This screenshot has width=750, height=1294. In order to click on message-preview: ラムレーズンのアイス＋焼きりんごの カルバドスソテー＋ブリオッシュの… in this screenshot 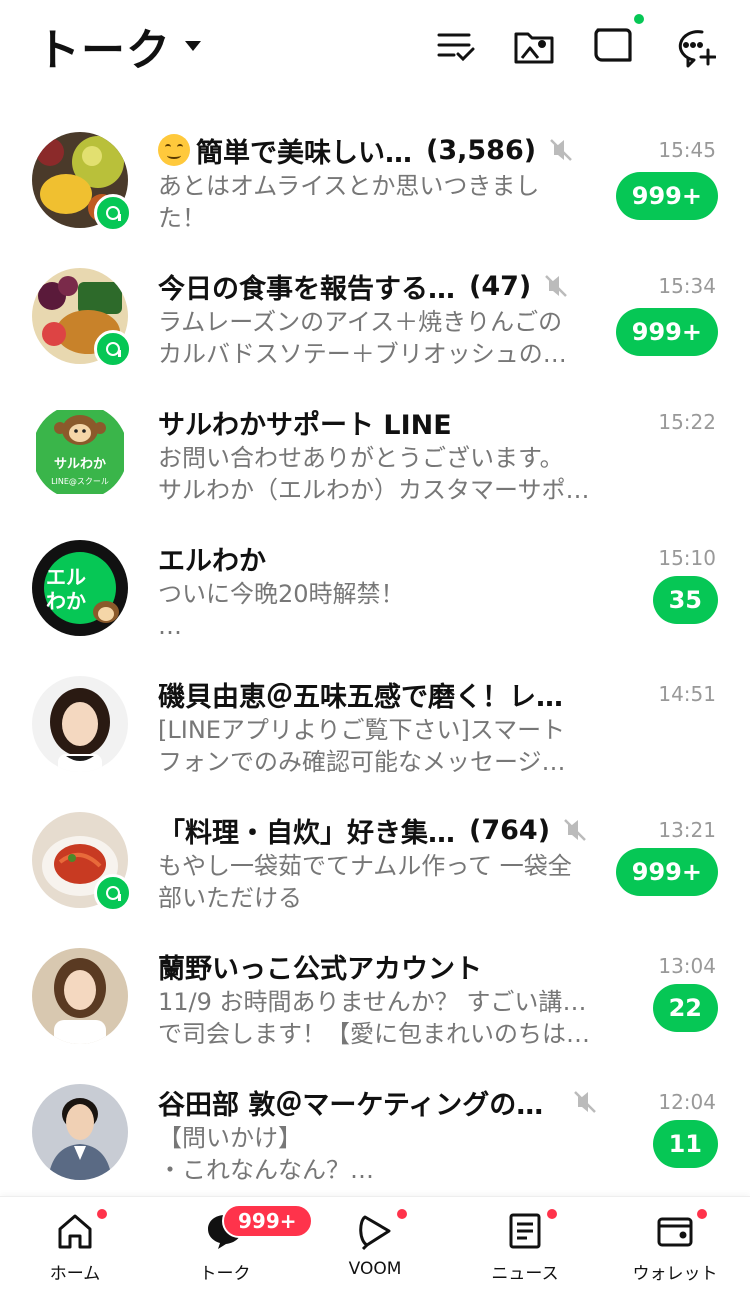, I will do `click(362, 338)`.